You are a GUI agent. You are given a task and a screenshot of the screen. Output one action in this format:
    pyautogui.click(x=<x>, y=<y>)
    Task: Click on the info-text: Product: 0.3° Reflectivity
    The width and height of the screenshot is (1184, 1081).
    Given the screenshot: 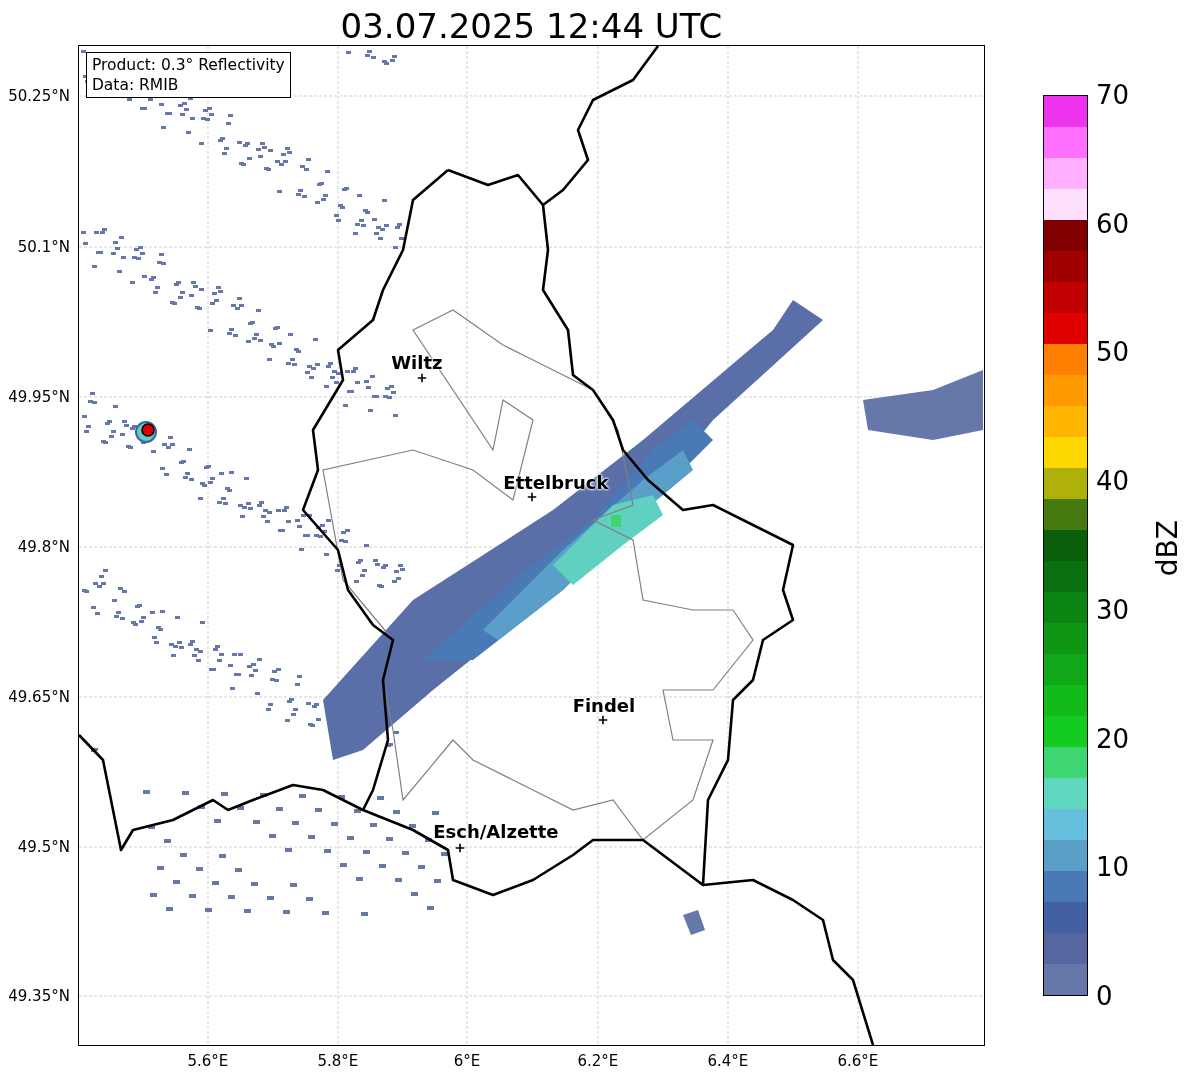 What is the action you would take?
    pyautogui.click(x=188, y=65)
    